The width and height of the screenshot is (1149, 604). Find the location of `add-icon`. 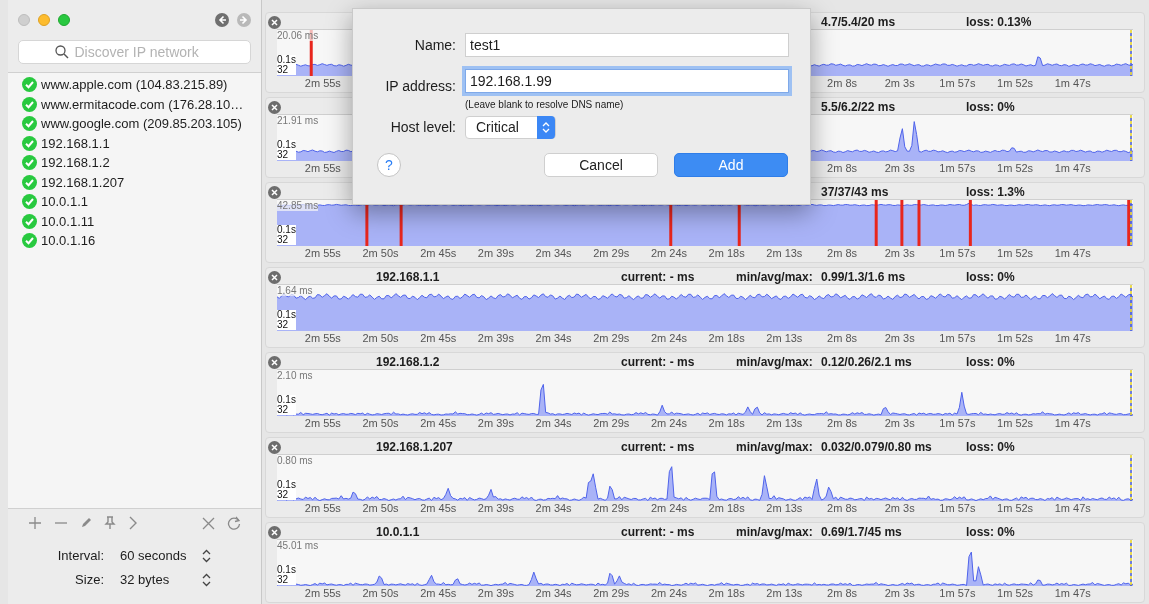

add-icon is located at coordinates (35, 523).